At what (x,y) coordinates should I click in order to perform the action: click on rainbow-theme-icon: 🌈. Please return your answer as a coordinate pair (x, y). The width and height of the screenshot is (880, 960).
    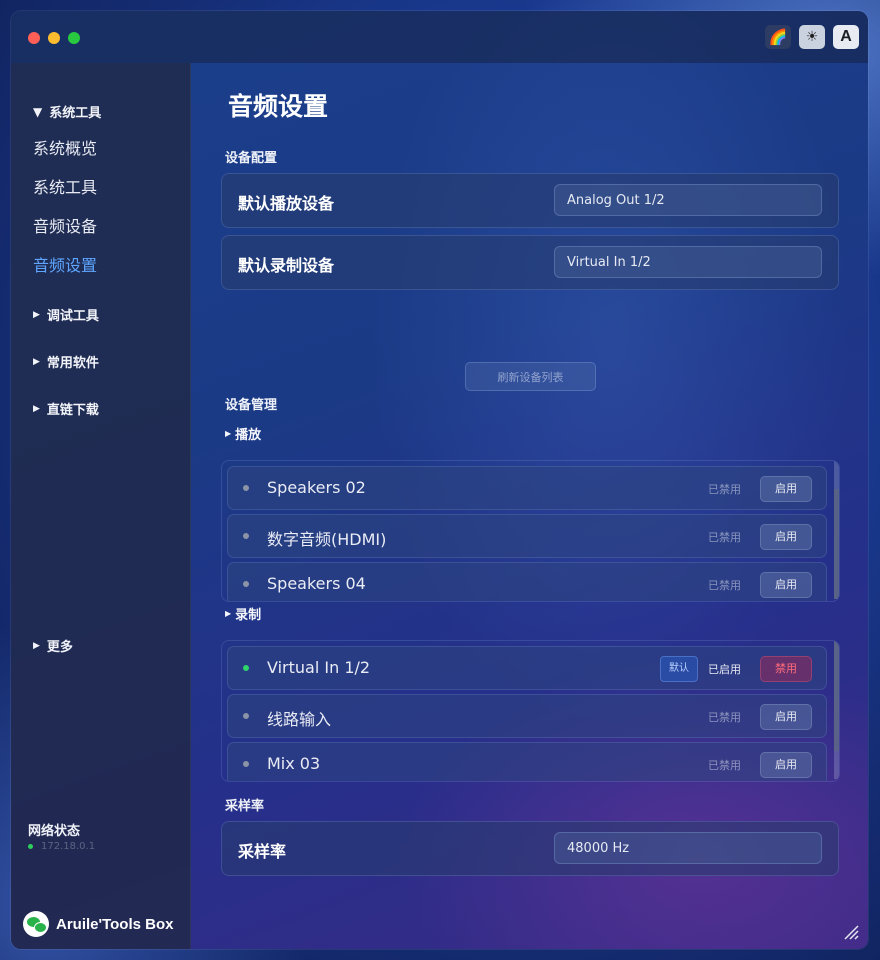
    Looking at the image, I should click on (778, 37).